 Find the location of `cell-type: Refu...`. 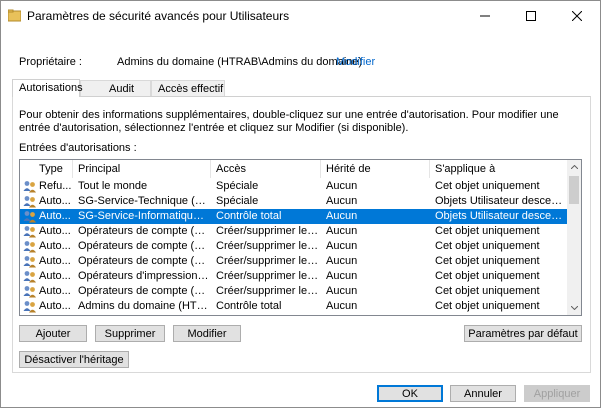

cell-type: Refu... is located at coordinates (55, 186).